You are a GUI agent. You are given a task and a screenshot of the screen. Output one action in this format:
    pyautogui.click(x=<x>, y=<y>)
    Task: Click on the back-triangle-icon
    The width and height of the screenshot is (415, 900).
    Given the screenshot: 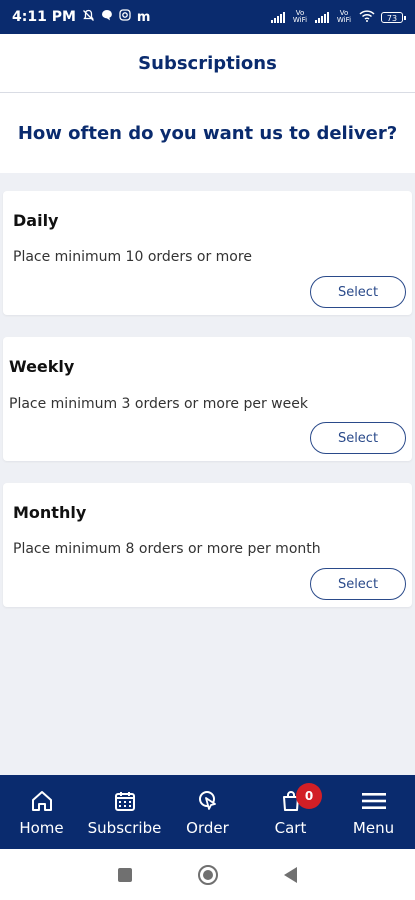 What is the action you would take?
    pyautogui.click(x=290, y=874)
    